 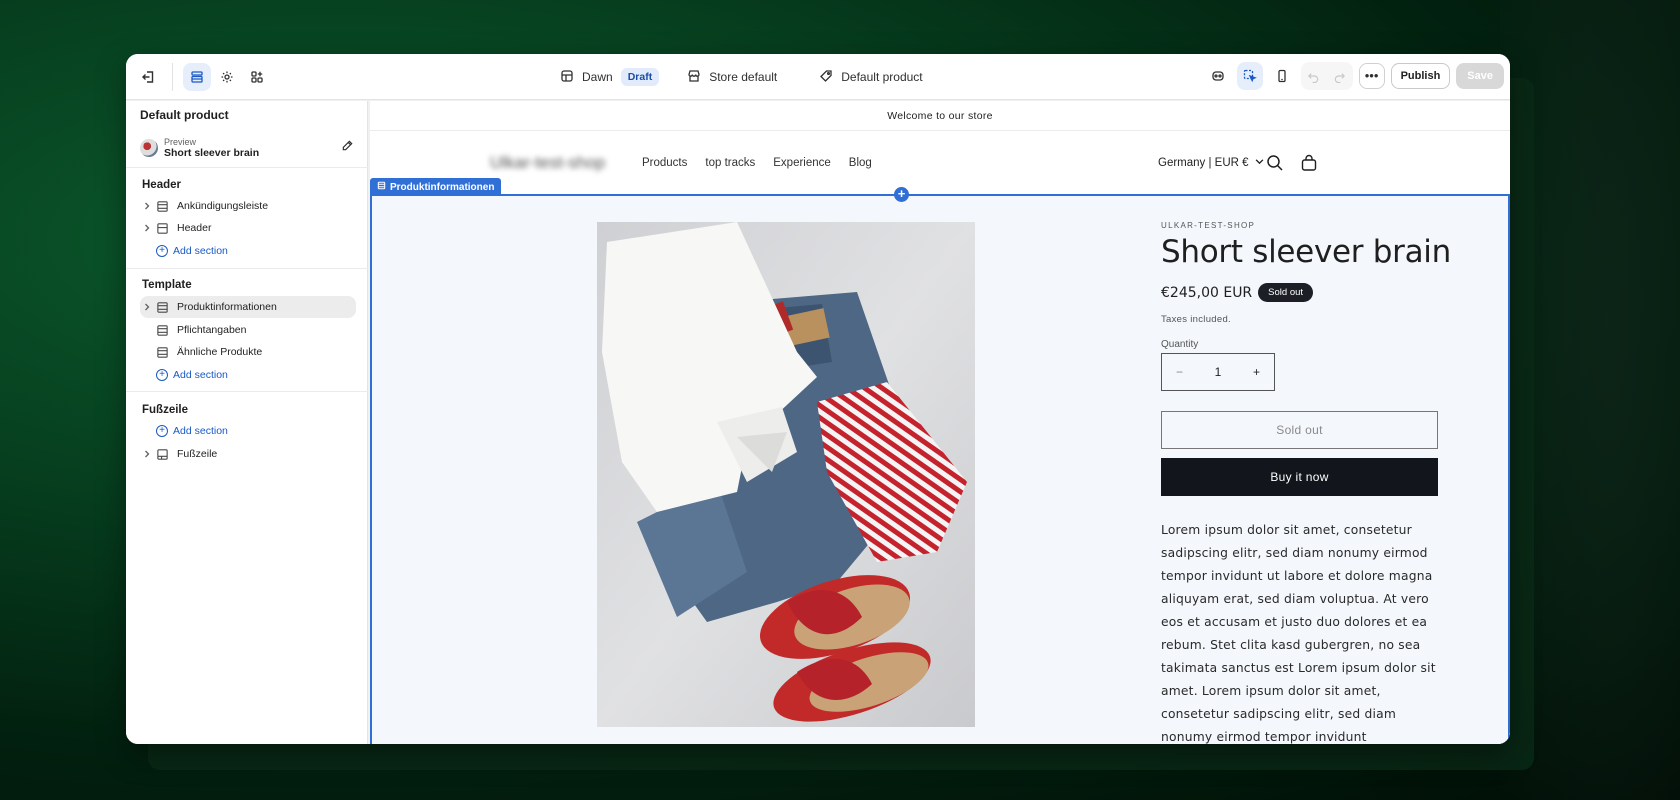 What do you see at coordinates (1420, 76) in the screenshot?
I see `publish-button: Publish` at bounding box center [1420, 76].